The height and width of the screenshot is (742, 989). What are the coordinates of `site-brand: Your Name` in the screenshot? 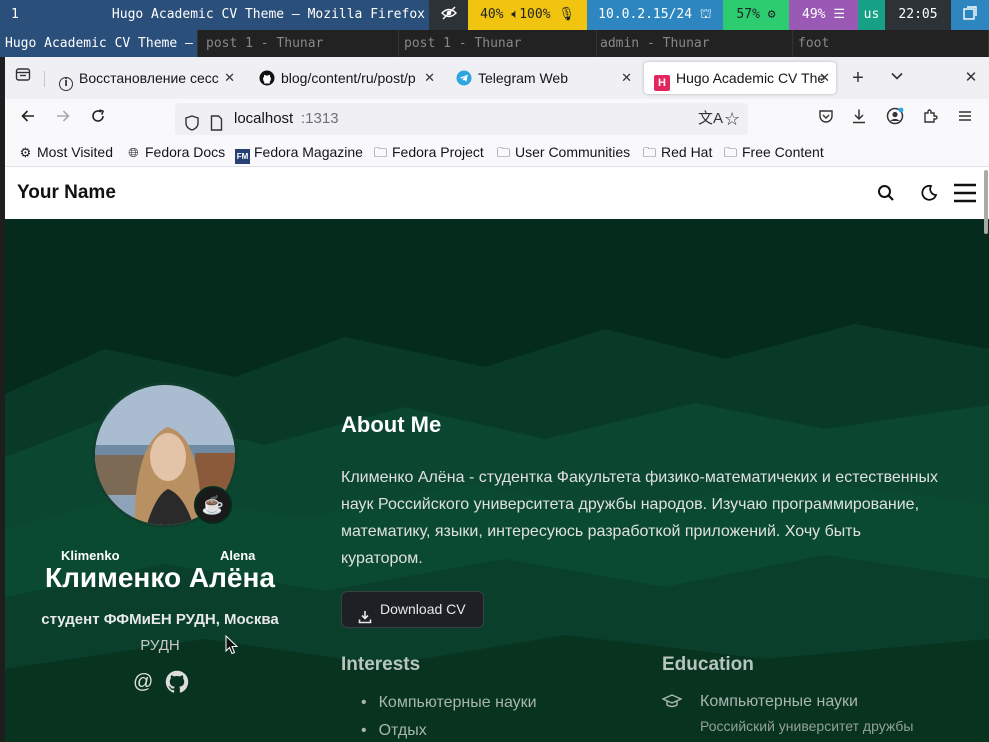 It's located at (66, 193).